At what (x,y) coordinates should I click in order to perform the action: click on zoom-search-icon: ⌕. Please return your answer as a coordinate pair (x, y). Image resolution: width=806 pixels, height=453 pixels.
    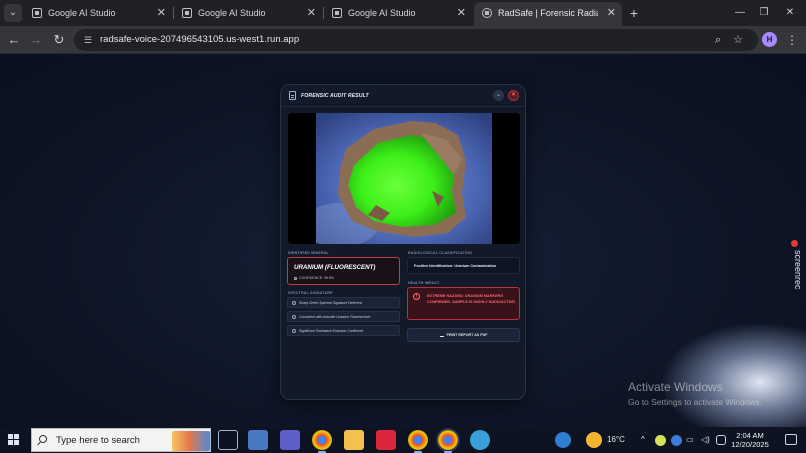
    Looking at the image, I should click on (718, 40).